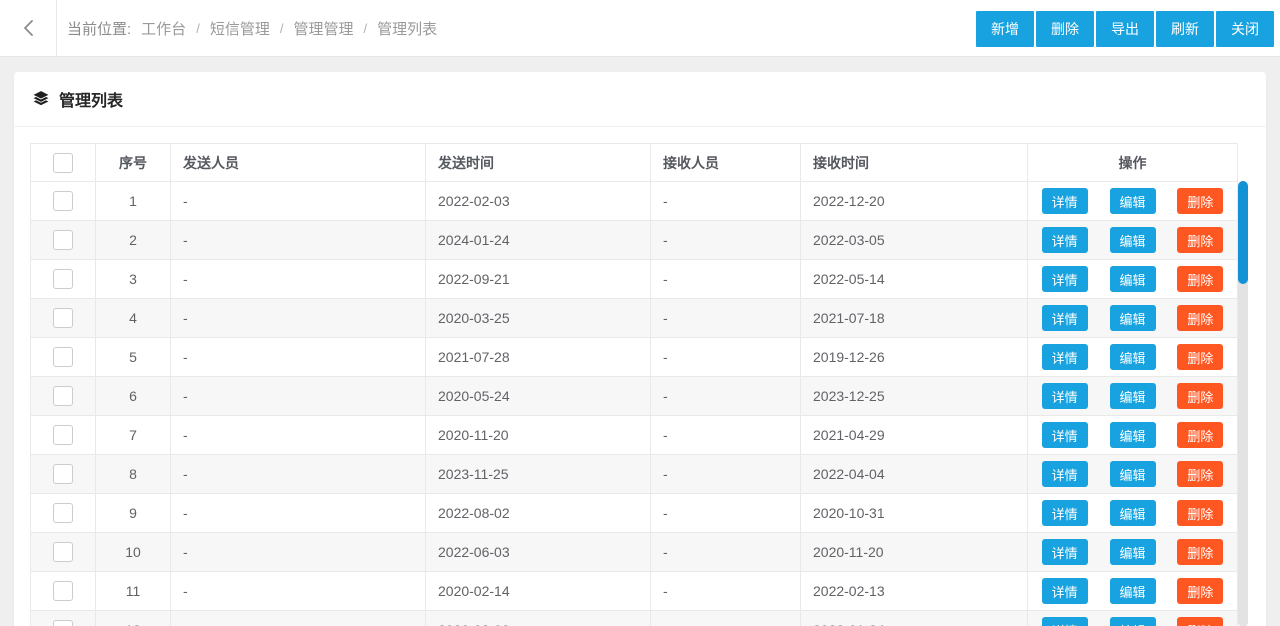 The width and height of the screenshot is (1280, 626). What do you see at coordinates (1185, 29) in the screenshot?
I see `refresh-button: 刷新` at bounding box center [1185, 29].